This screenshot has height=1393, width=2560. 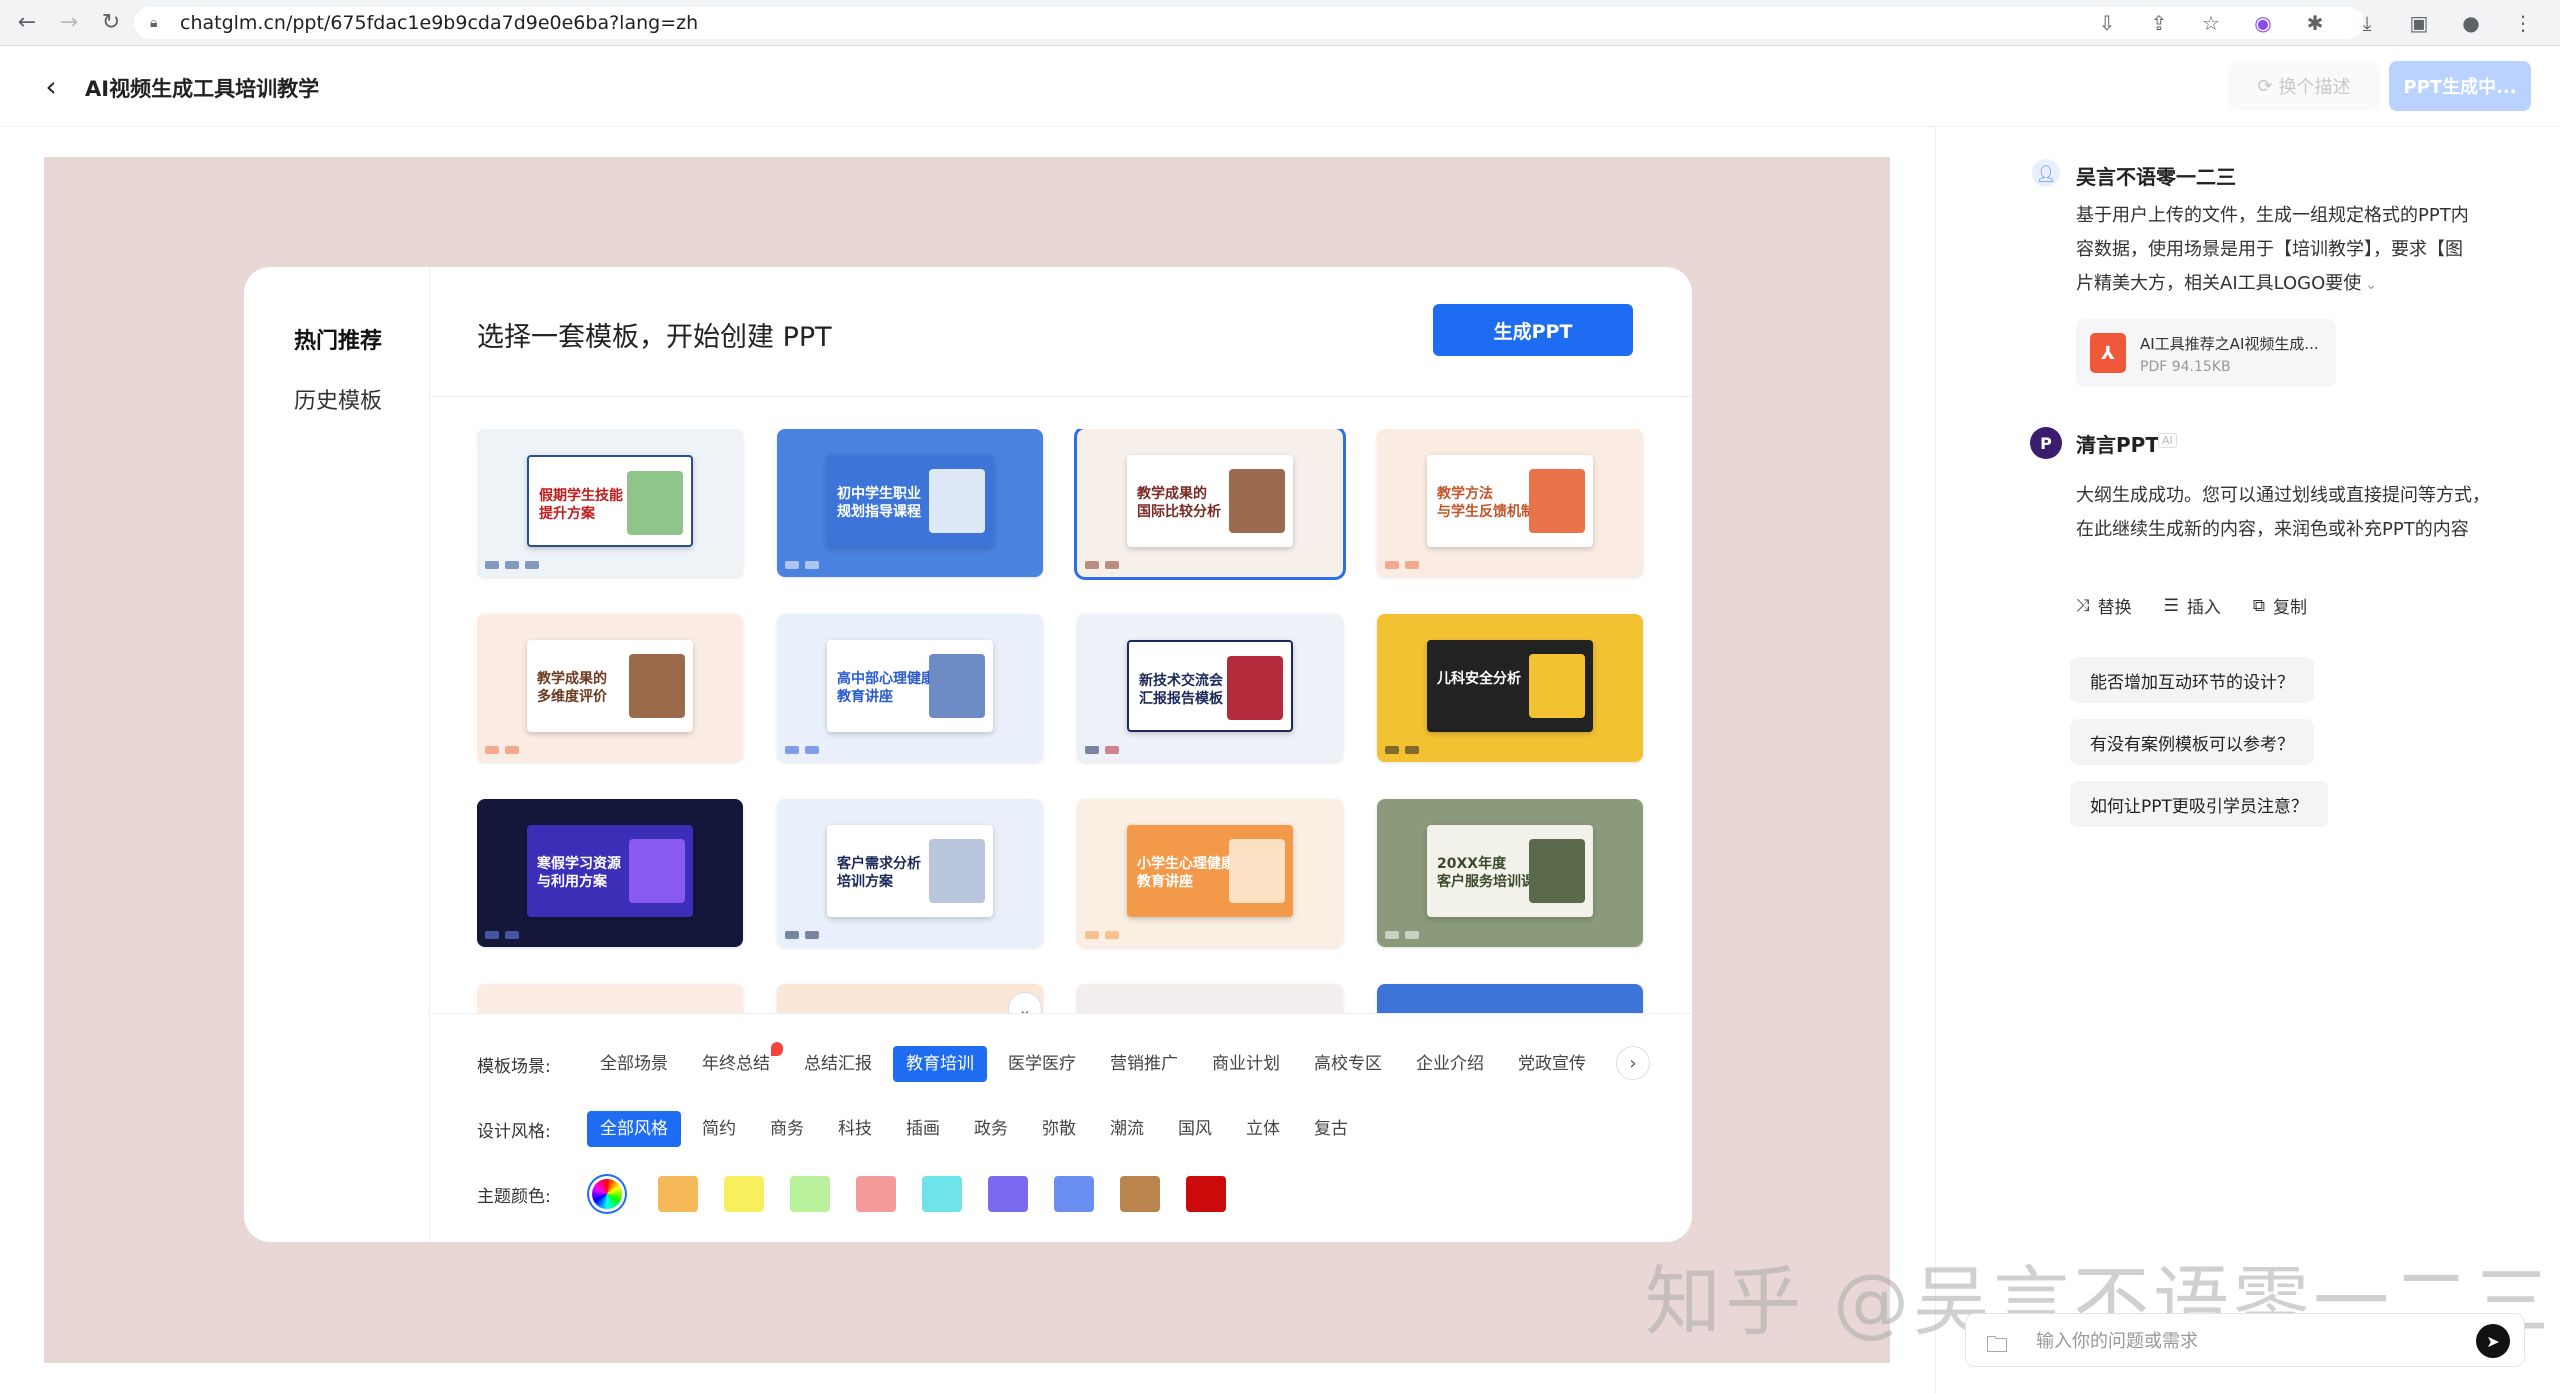 What do you see at coordinates (69, 23) in the screenshot?
I see `forward-arrow-icon: →` at bounding box center [69, 23].